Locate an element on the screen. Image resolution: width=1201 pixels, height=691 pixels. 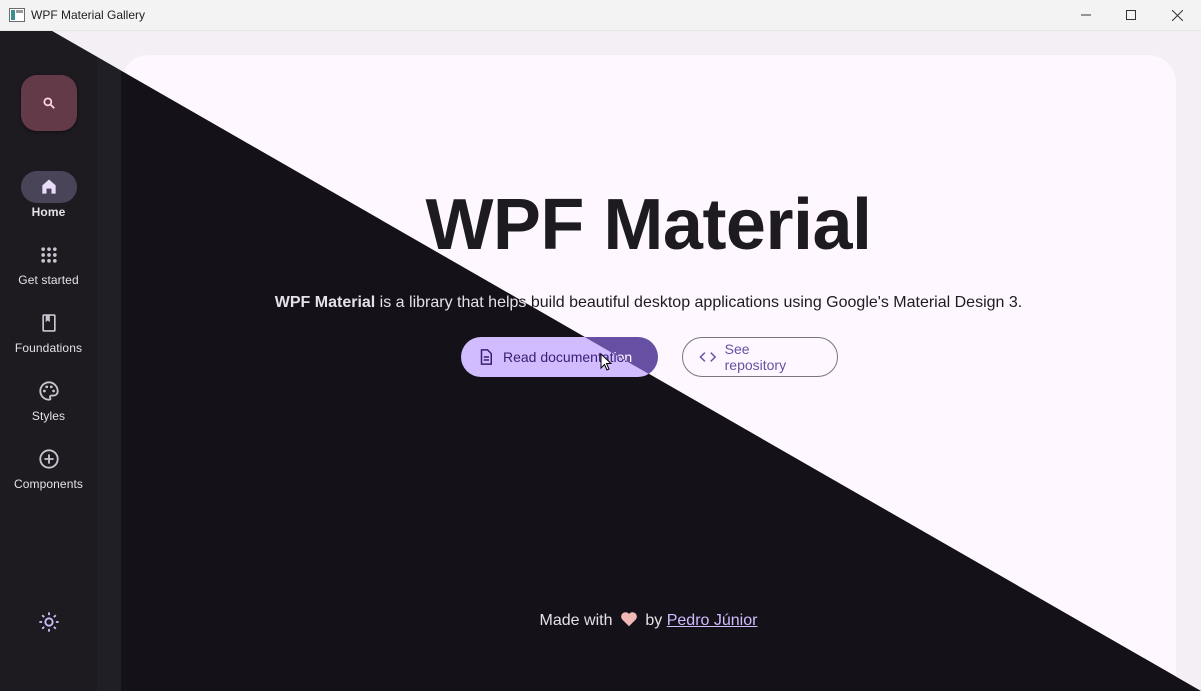
get-started-indicator-dark is located at coordinates (49, 255).